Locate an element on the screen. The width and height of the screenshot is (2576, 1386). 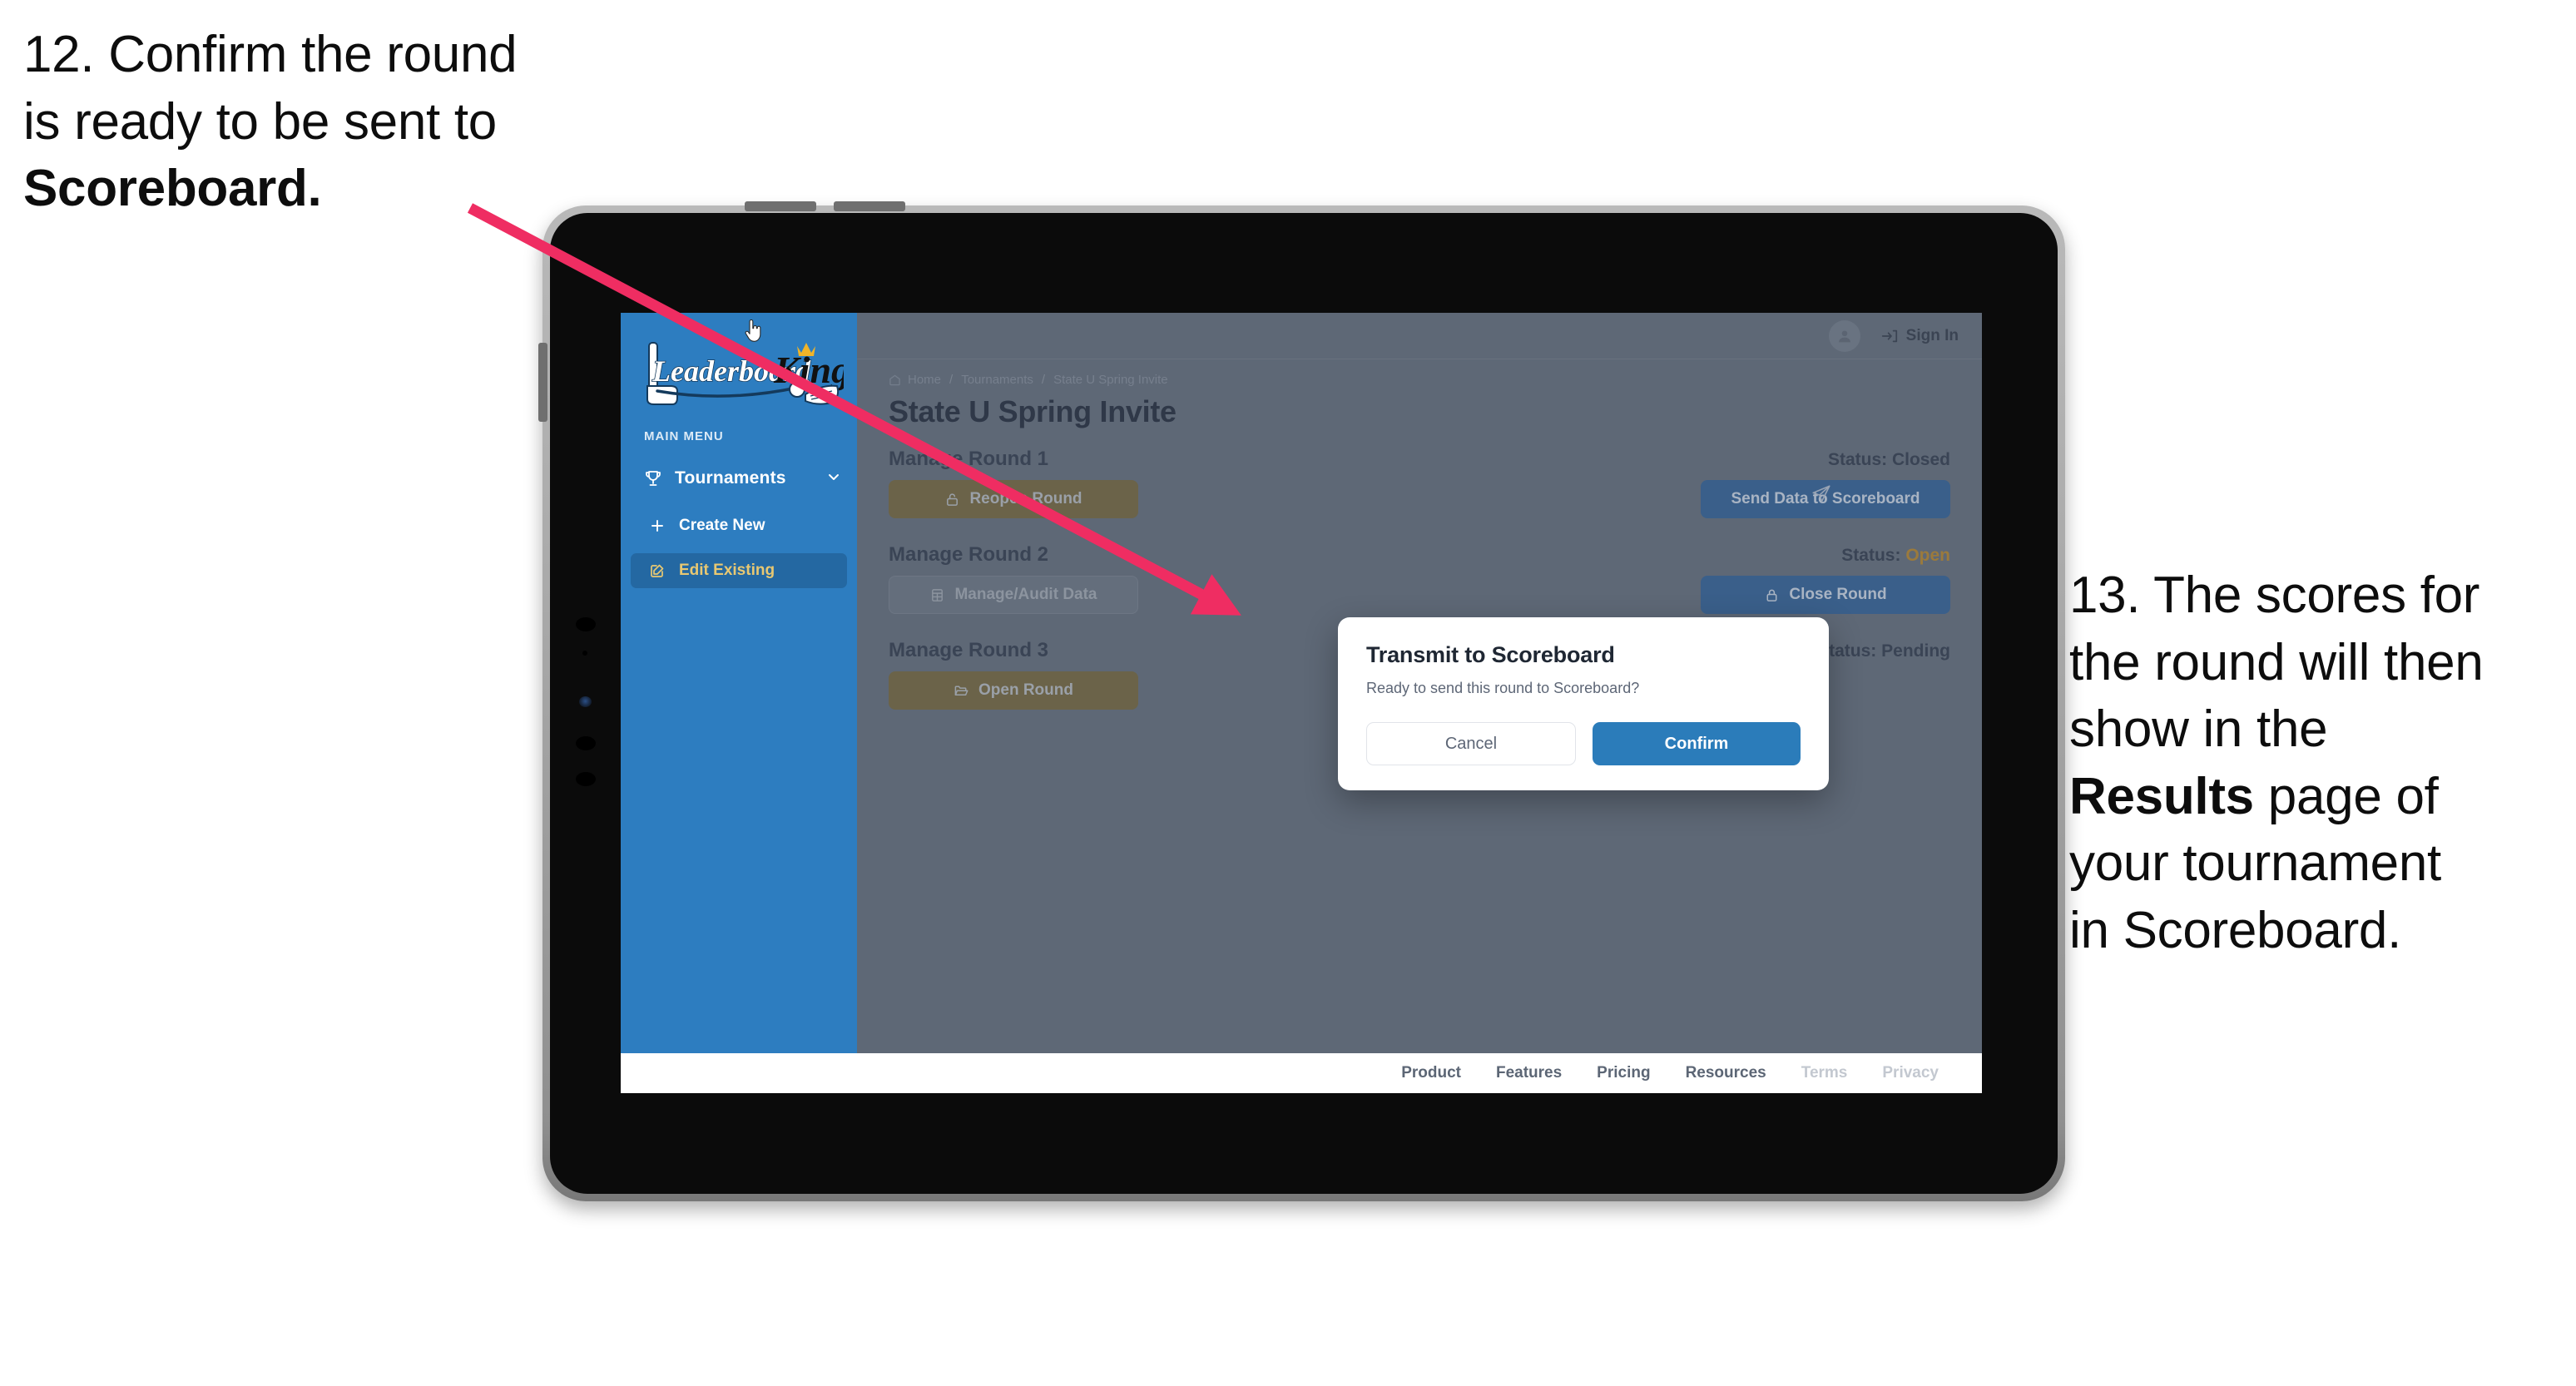
round-status-2: Status: Open is located at coordinates (1895, 556).